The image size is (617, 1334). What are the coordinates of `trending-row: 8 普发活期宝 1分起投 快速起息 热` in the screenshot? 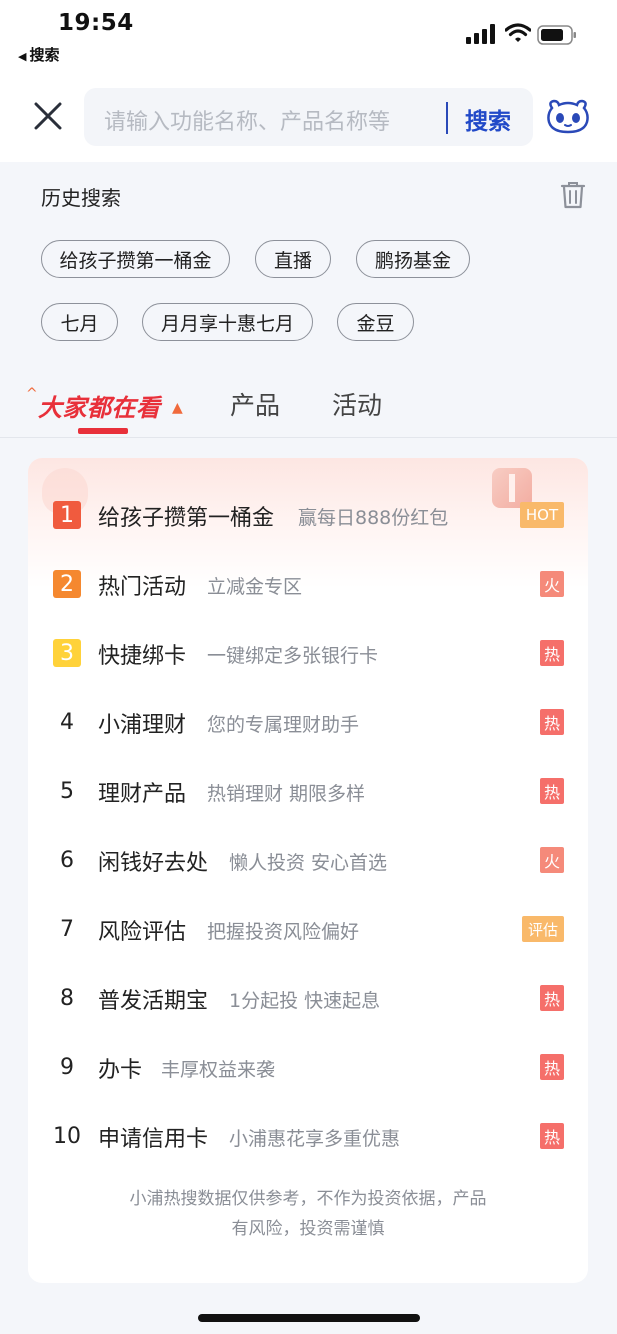 It's located at (308, 999).